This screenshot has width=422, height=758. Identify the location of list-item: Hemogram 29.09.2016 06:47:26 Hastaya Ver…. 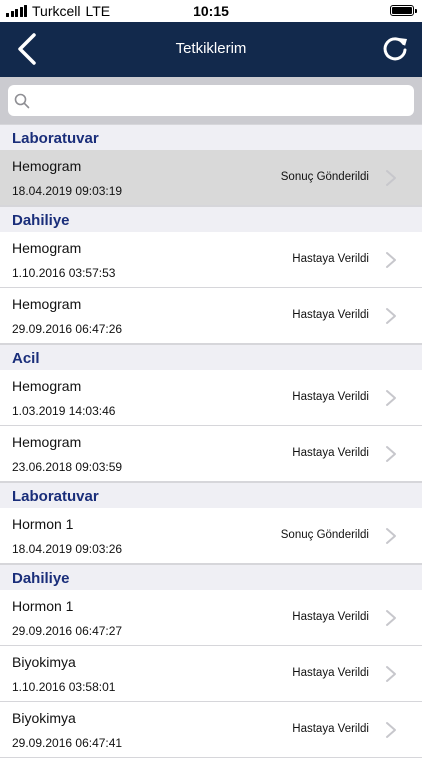
(211, 316).